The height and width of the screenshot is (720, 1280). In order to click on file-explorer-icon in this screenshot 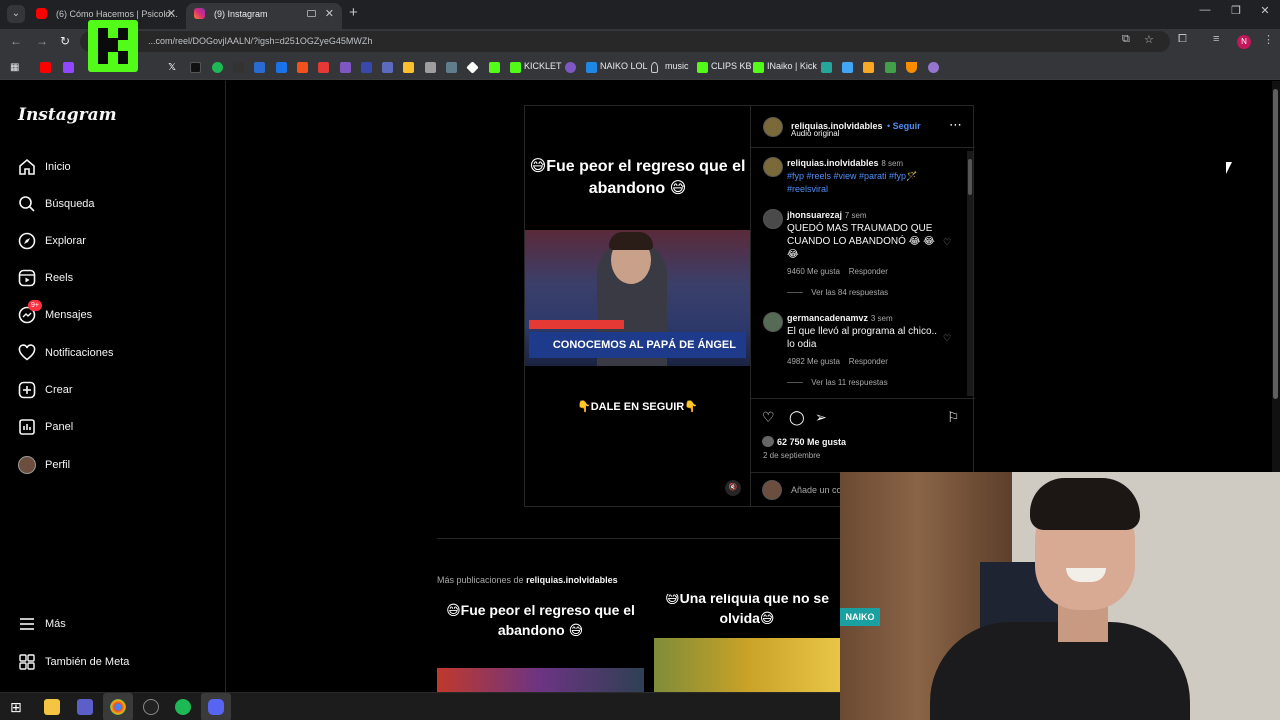, I will do `click(52, 707)`.